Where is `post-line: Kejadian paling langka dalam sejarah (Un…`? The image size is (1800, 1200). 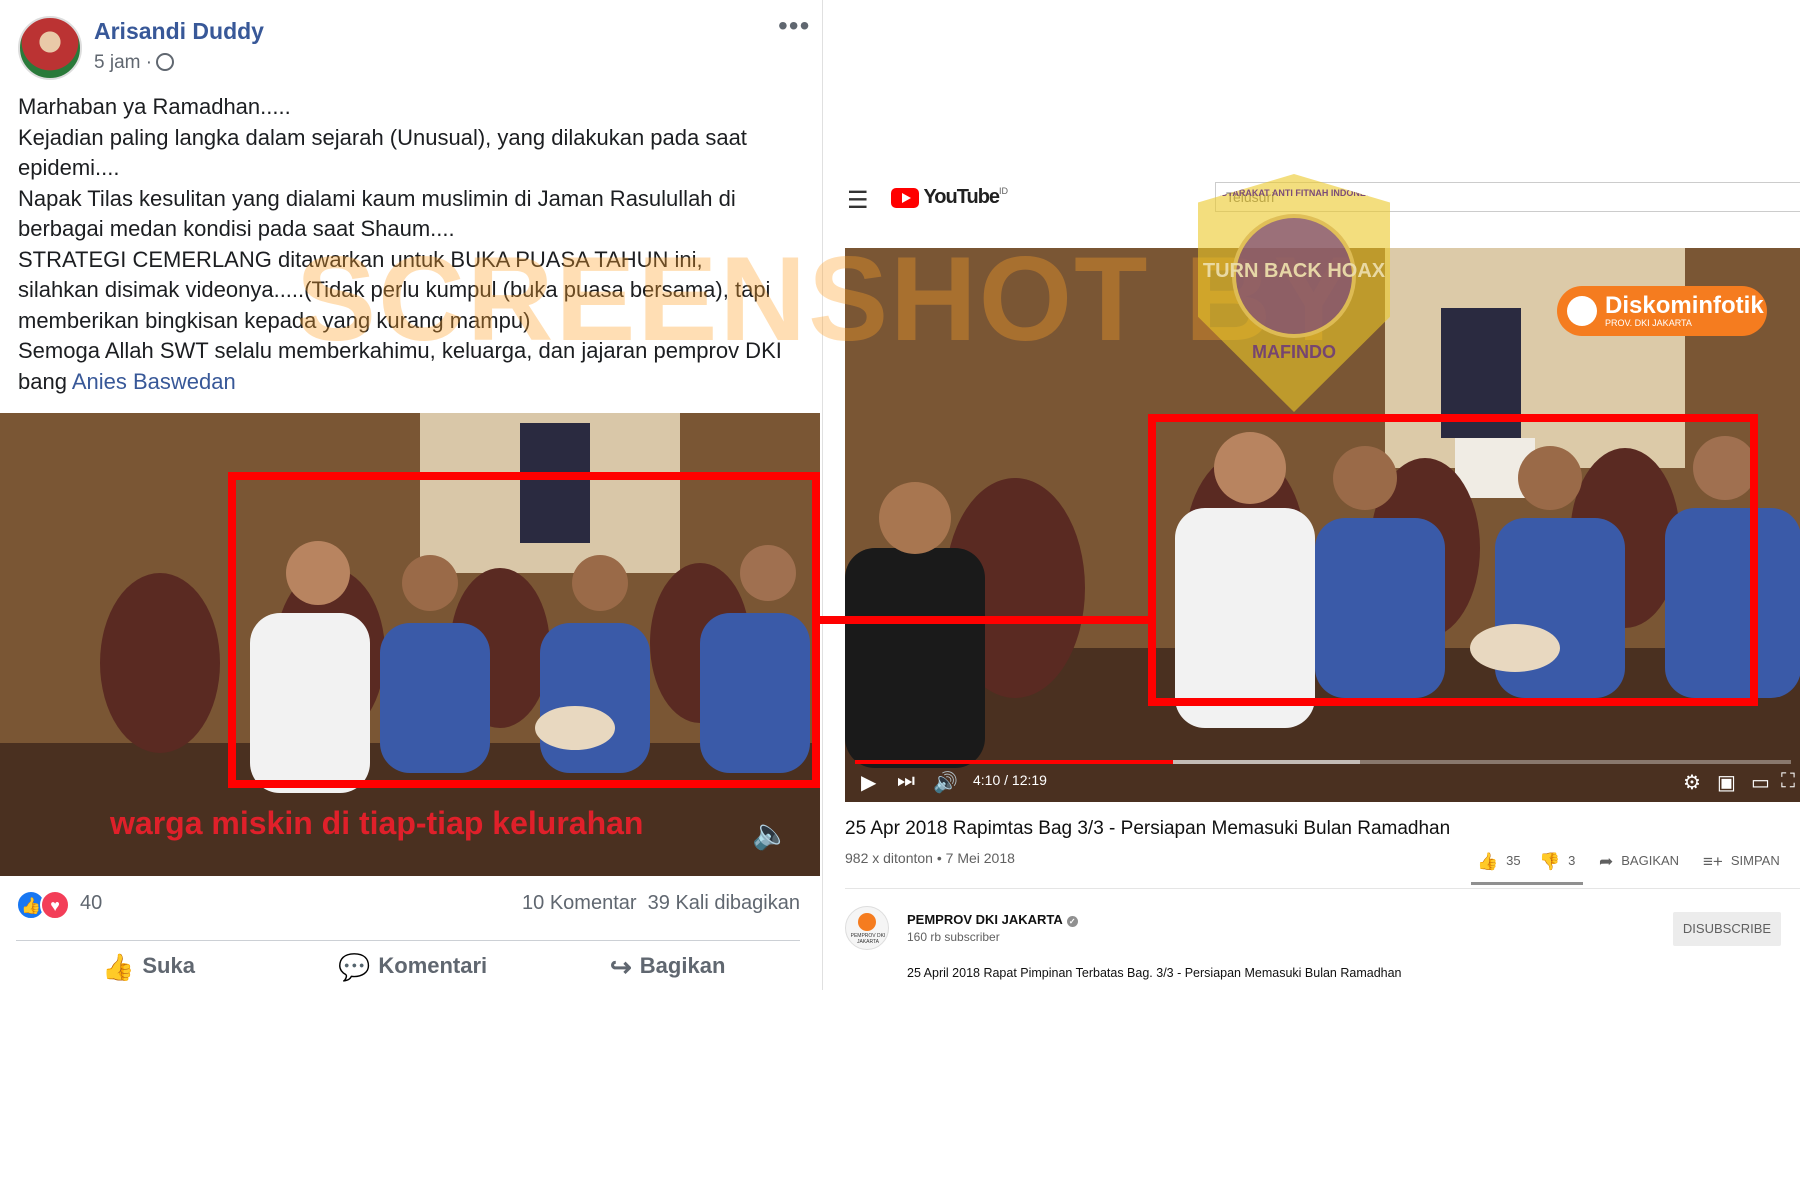 post-line: Kejadian paling langka dalam sejarah (Un… is located at coordinates (382, 137).